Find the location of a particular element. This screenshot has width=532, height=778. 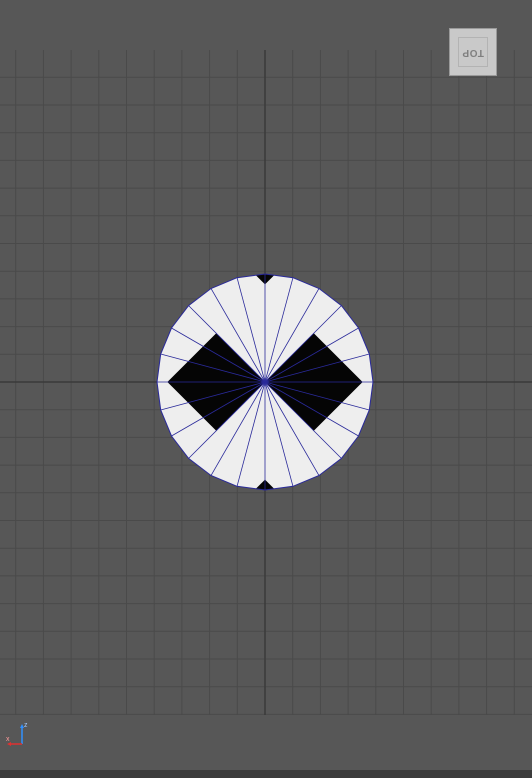

axis-gizmo: z x is located at coordinates (17, 734).